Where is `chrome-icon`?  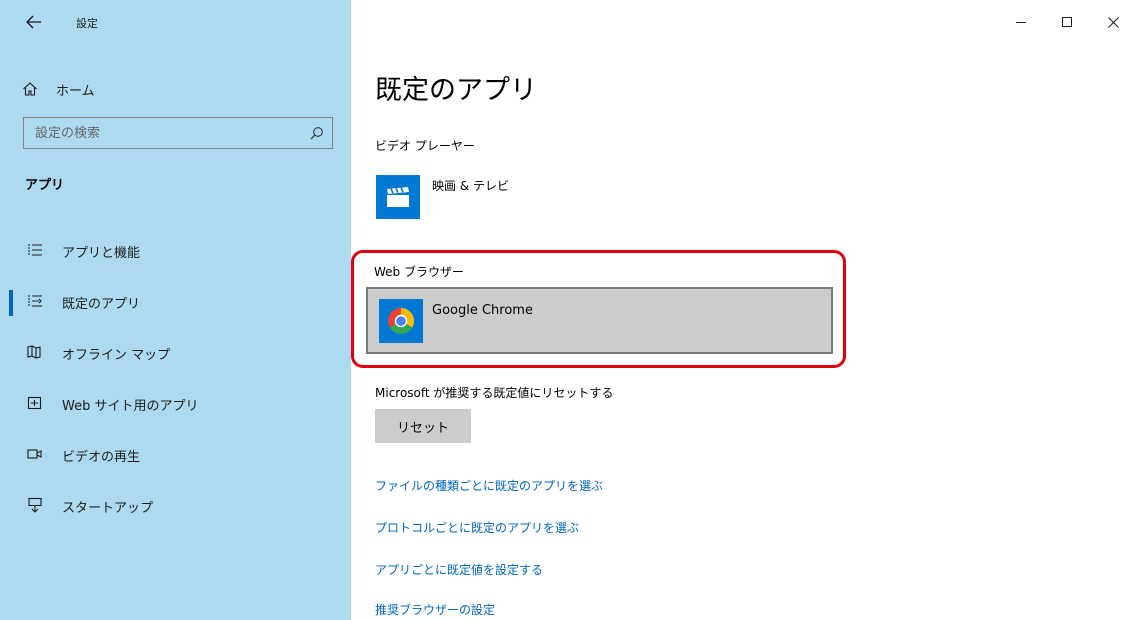 chrome-icon is located at coordinates (401, 321).